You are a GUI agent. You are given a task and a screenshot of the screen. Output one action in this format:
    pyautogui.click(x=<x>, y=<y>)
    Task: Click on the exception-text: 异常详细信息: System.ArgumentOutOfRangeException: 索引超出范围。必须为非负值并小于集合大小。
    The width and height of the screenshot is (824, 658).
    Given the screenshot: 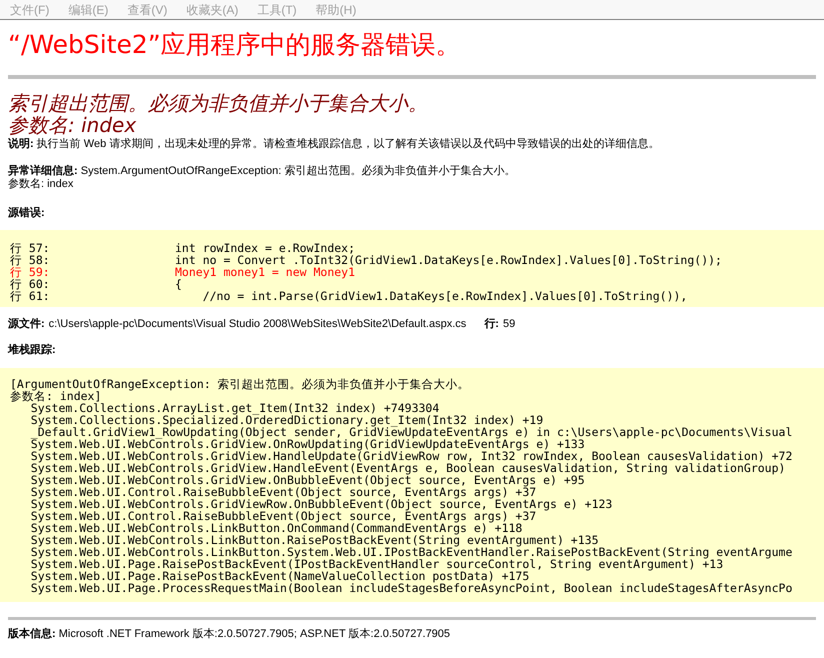 What is the action you would take?
    pyautogui.click(x=262, y=171)
    